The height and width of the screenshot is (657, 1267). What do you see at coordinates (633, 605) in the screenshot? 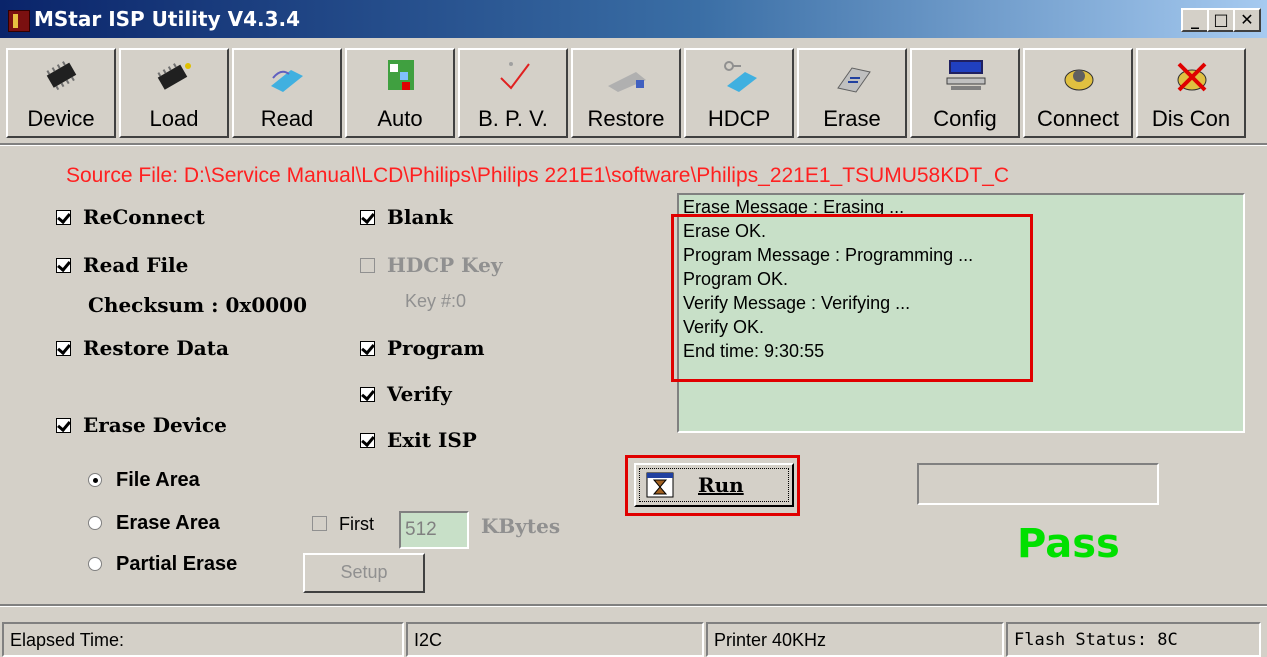
I see `status-divider` at bounding box center [633, 605].